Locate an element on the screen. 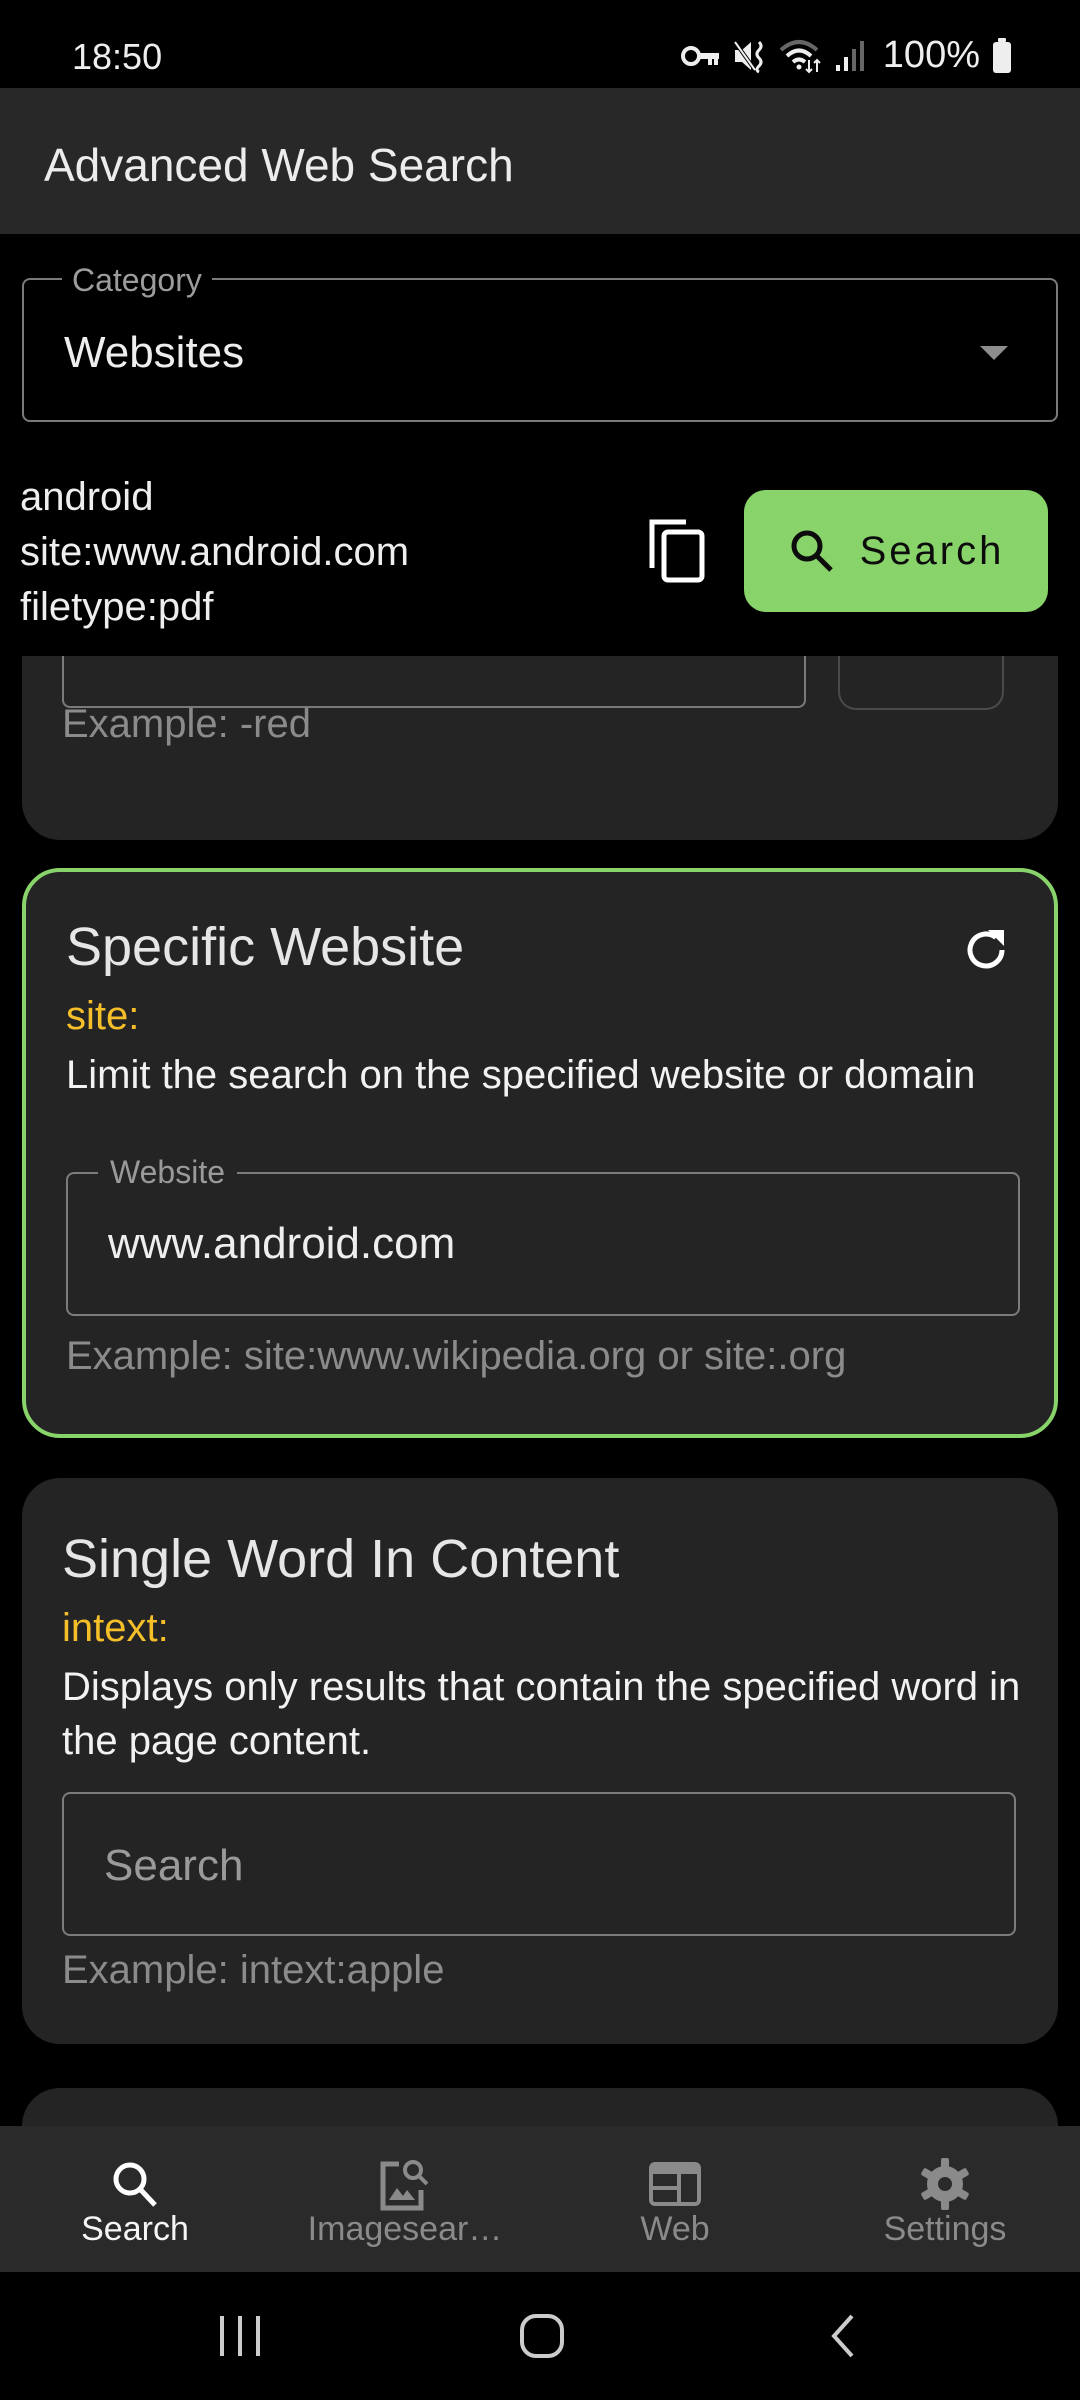 Image resolution: width=1080 pixels, height=2400 pixels. mute-vibrate-icon is located at coordinates (748, 56).